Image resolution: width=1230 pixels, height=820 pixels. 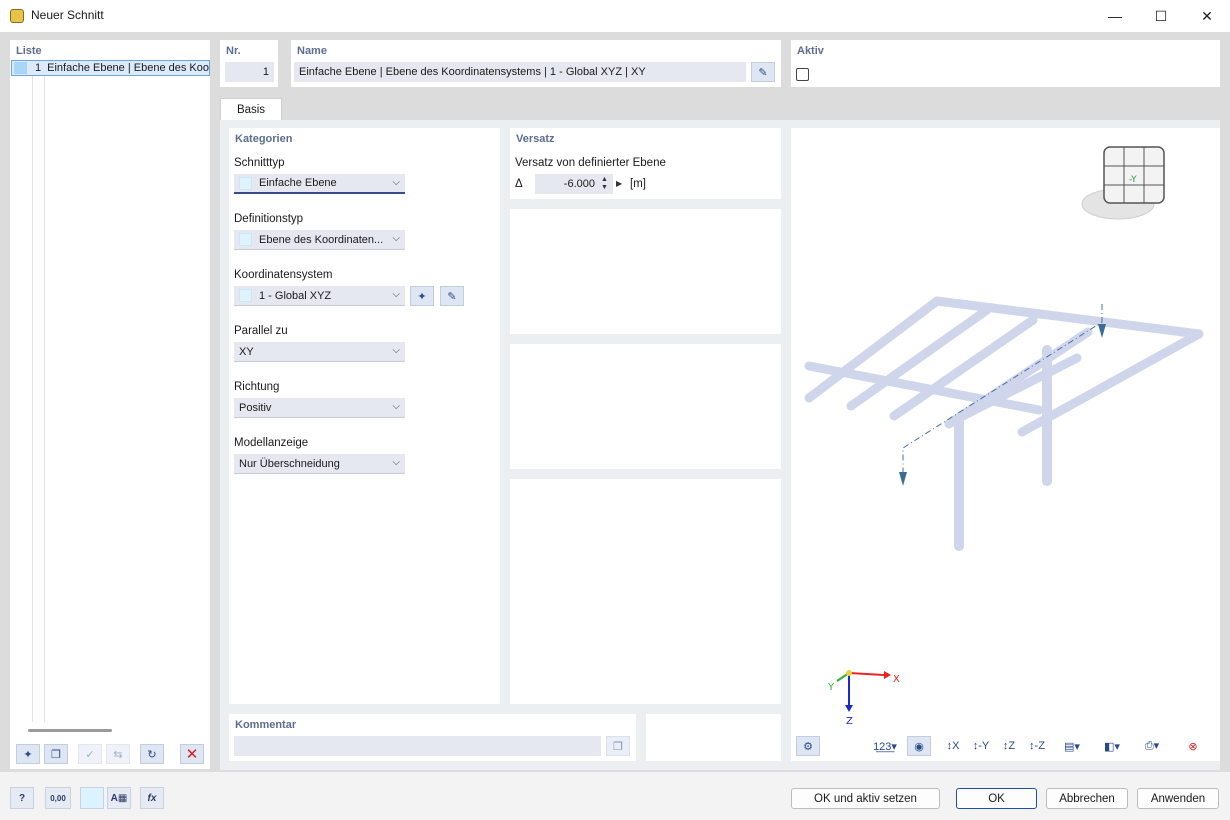 I want to click on app-icon, so click(x=17, y=16).